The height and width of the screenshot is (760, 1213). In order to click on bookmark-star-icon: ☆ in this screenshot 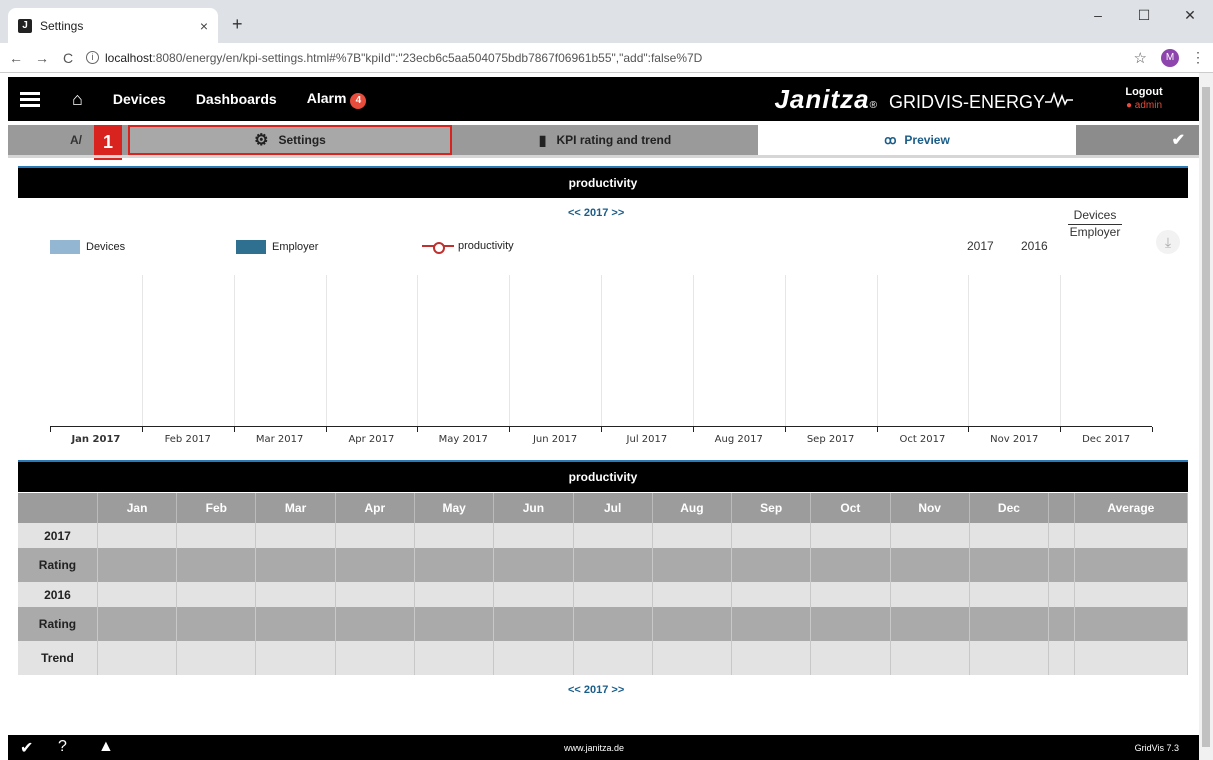, I will do `click(1140, 58)`.